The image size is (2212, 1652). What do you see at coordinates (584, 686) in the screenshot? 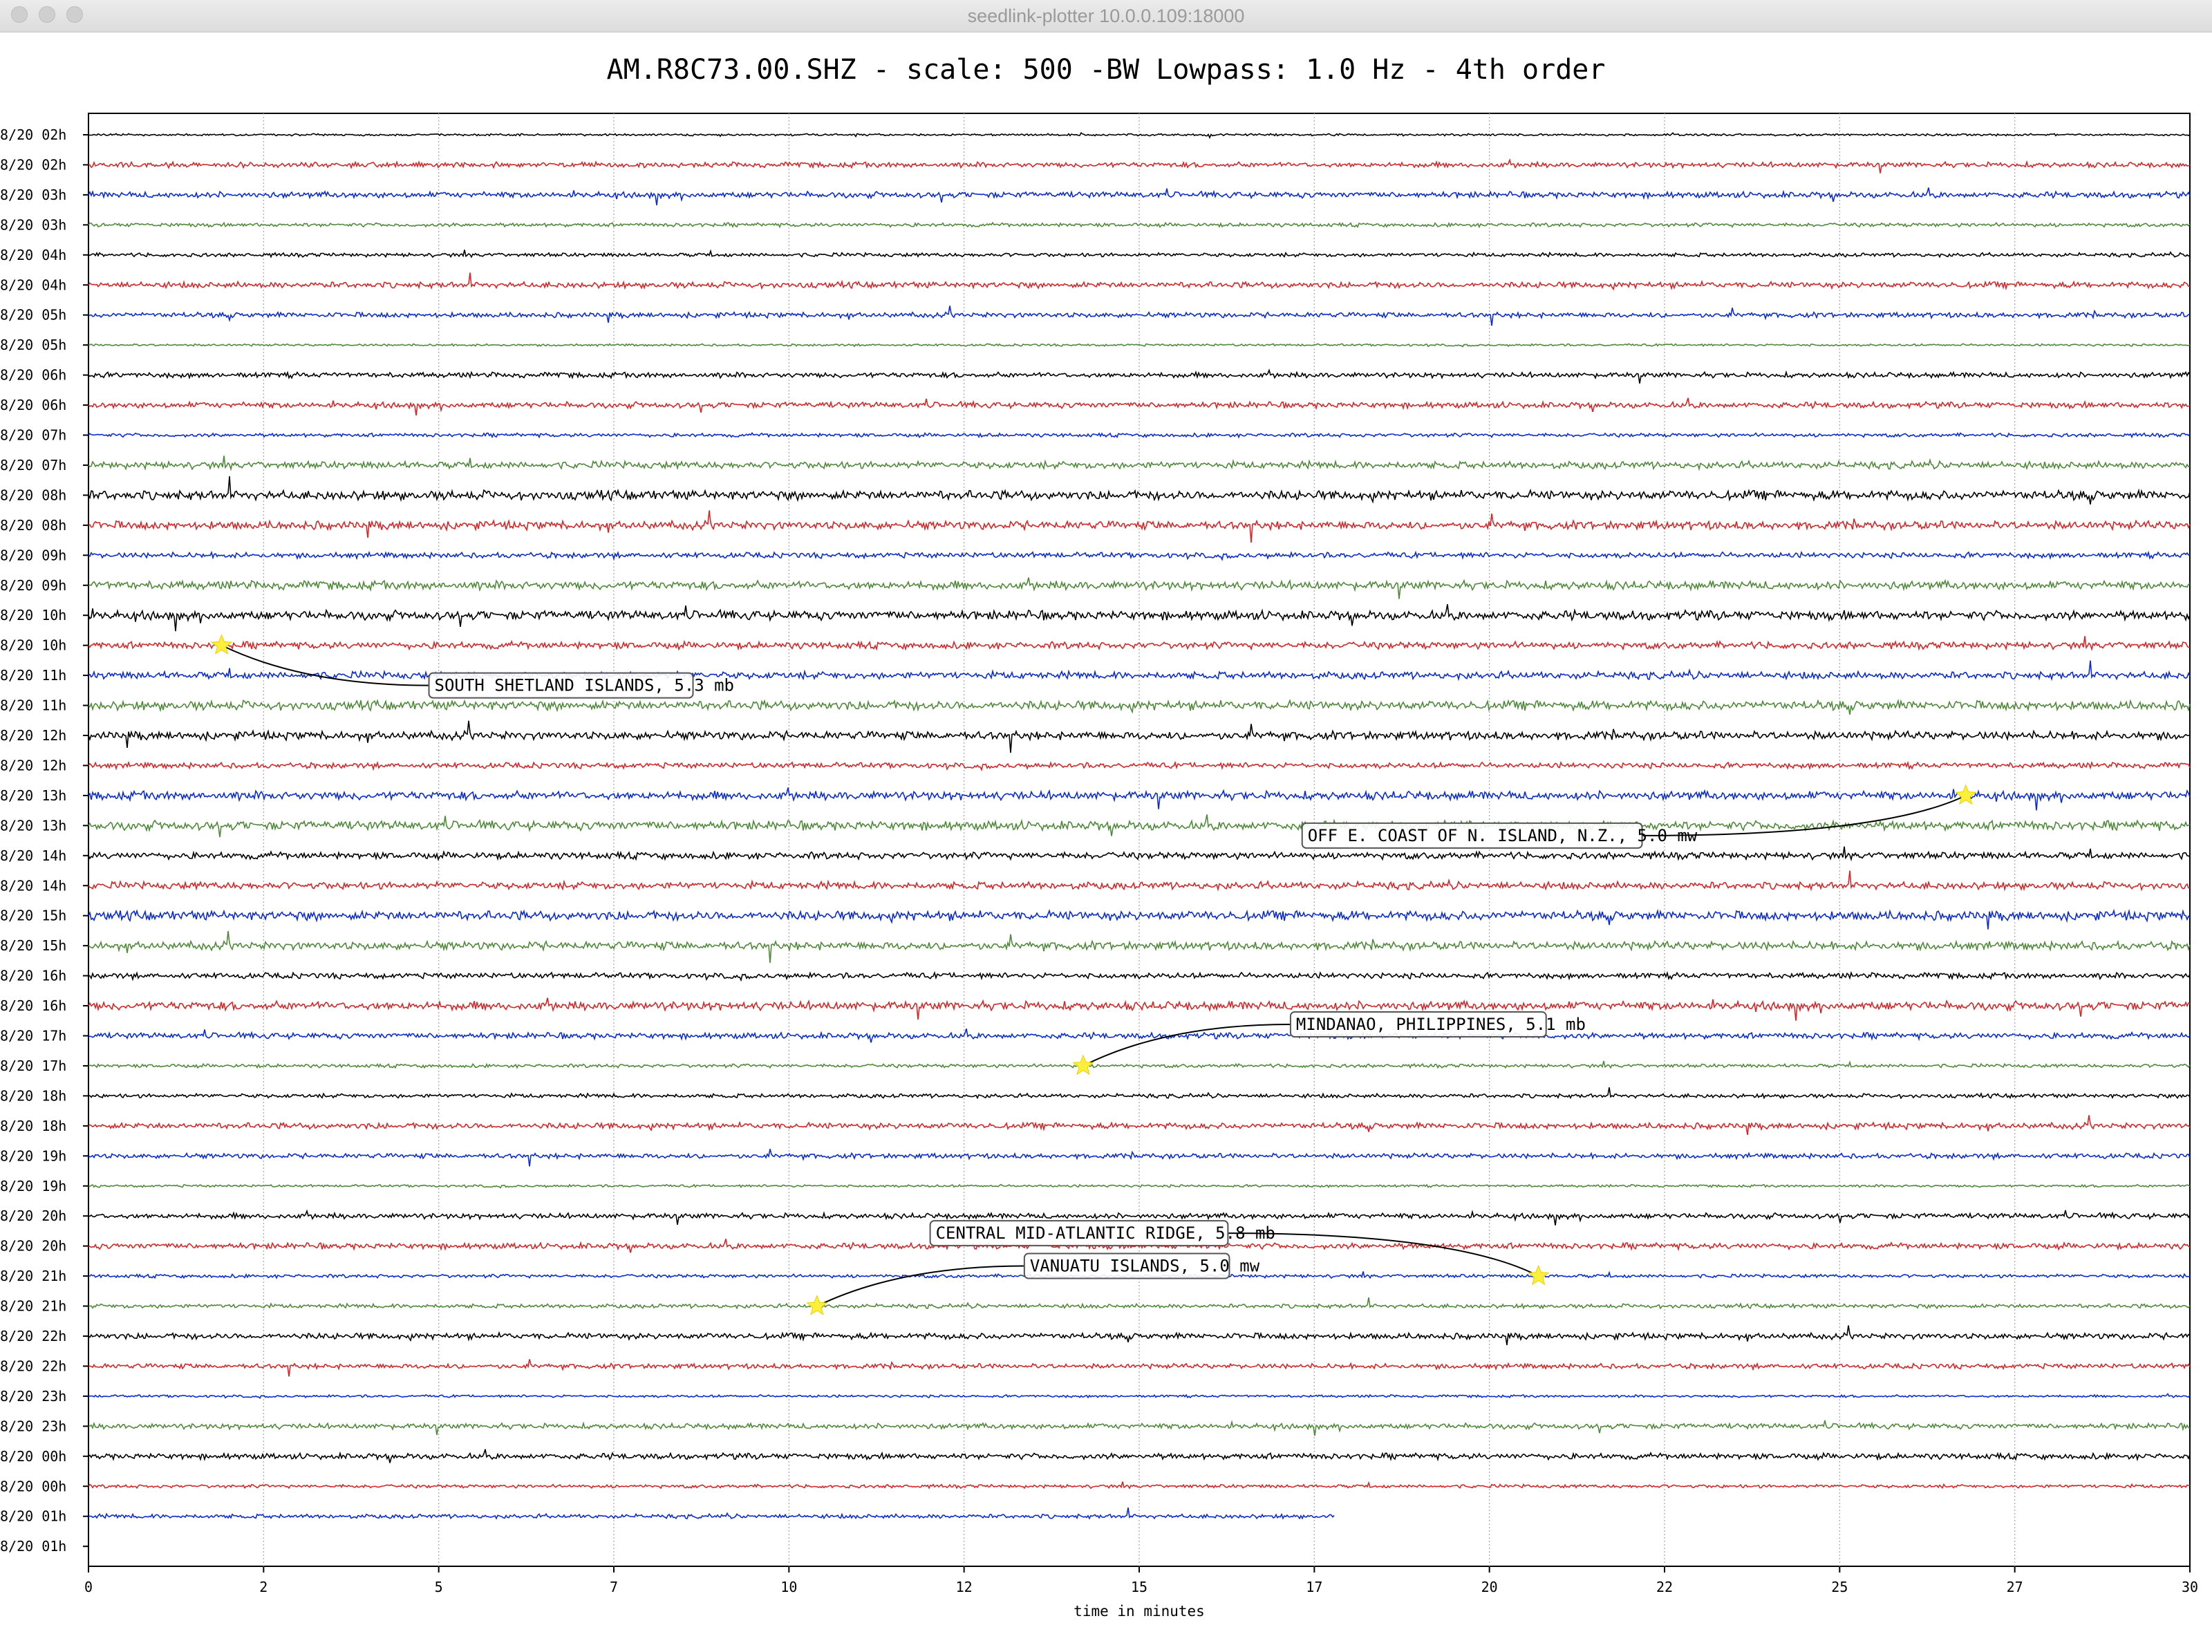
I see `event-label: SOUTH SHETLAND ISLANDS, 5.3 mb` at bounding box center [584, 686].